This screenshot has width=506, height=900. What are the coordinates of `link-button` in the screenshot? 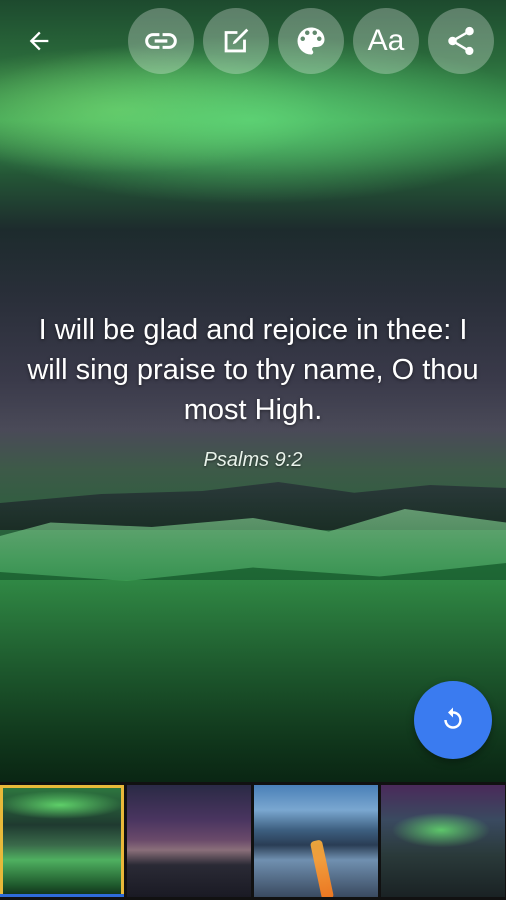 It's located at (161, 41).